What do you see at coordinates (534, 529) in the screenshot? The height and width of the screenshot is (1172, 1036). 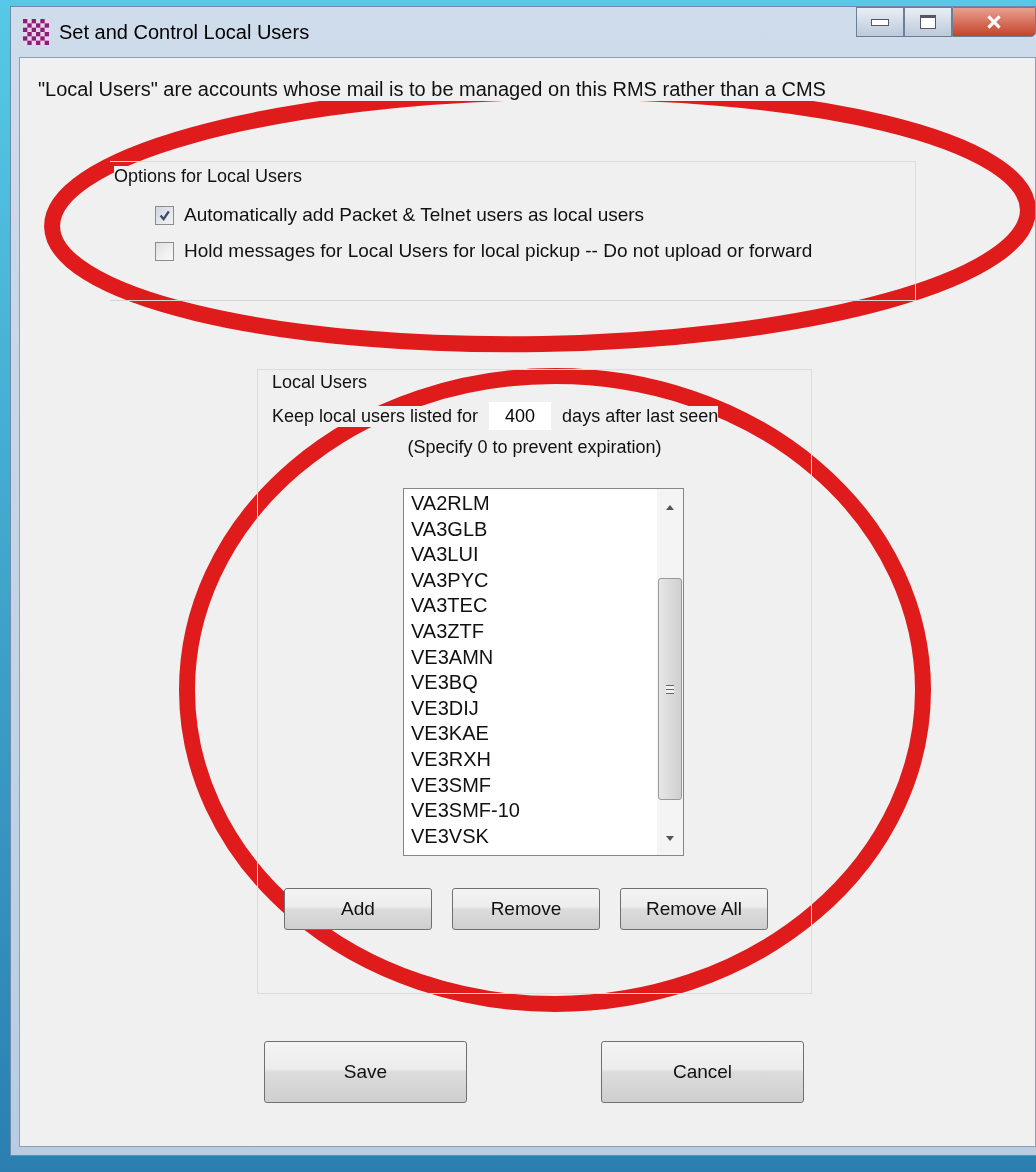 I see `list-item: VA3GLB` at bounding box center [534, 529].